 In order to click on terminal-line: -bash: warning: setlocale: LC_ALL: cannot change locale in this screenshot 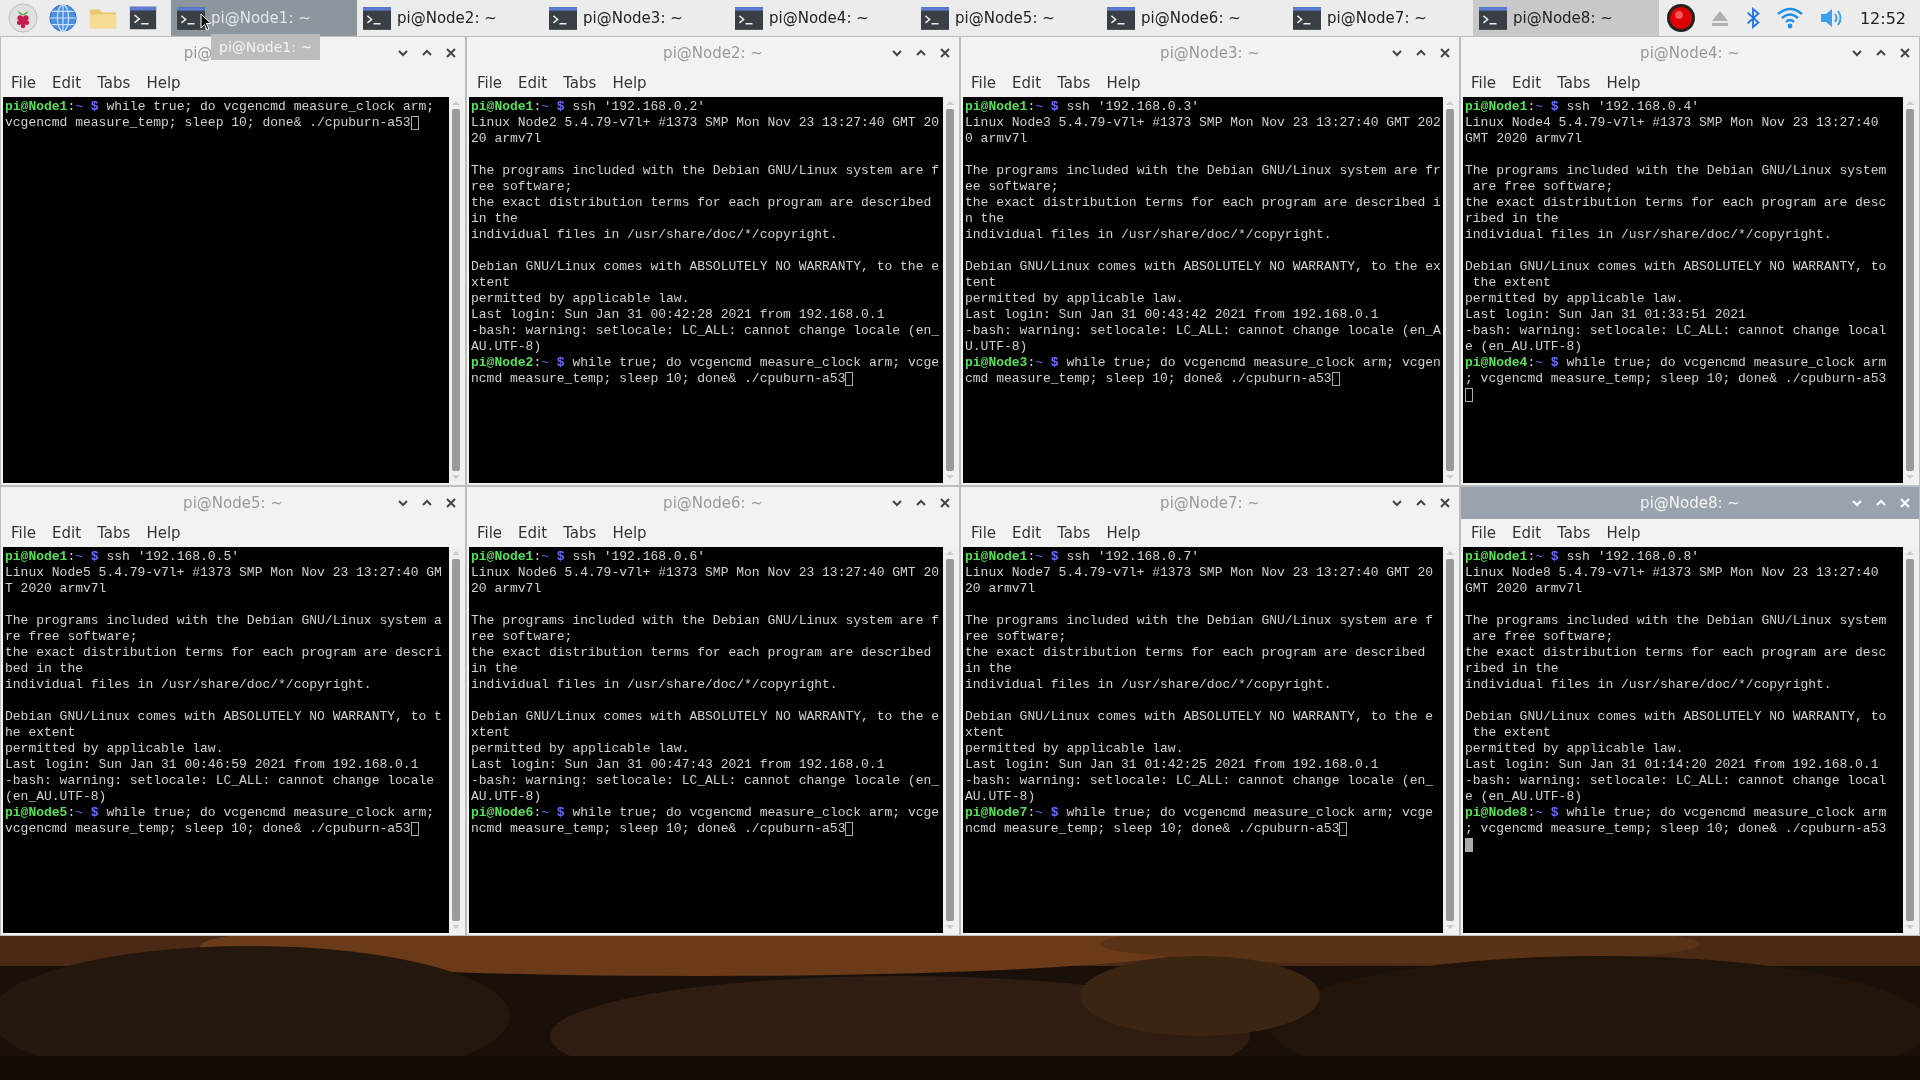, I will do `click(220, 781)`.